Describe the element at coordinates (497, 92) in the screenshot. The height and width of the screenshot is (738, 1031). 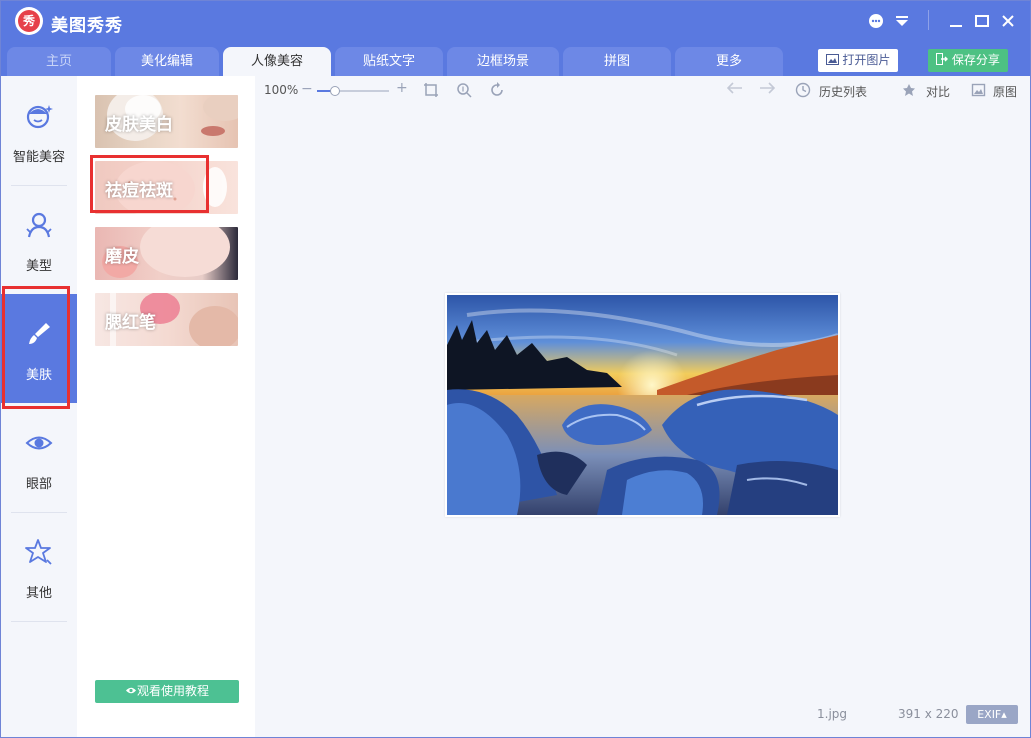
I see `rotate-icon` at that location.